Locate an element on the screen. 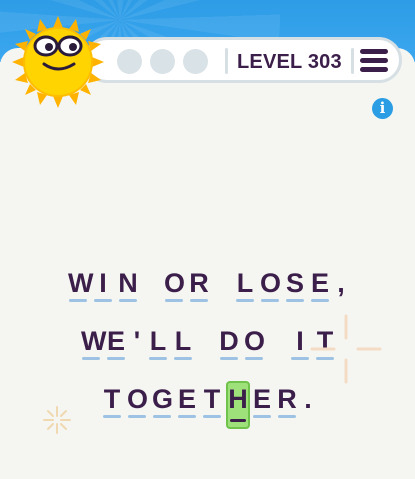 The width and height of the screenshot is (415, 479). active-letter-tile: H is located at coordinates (238, 405).